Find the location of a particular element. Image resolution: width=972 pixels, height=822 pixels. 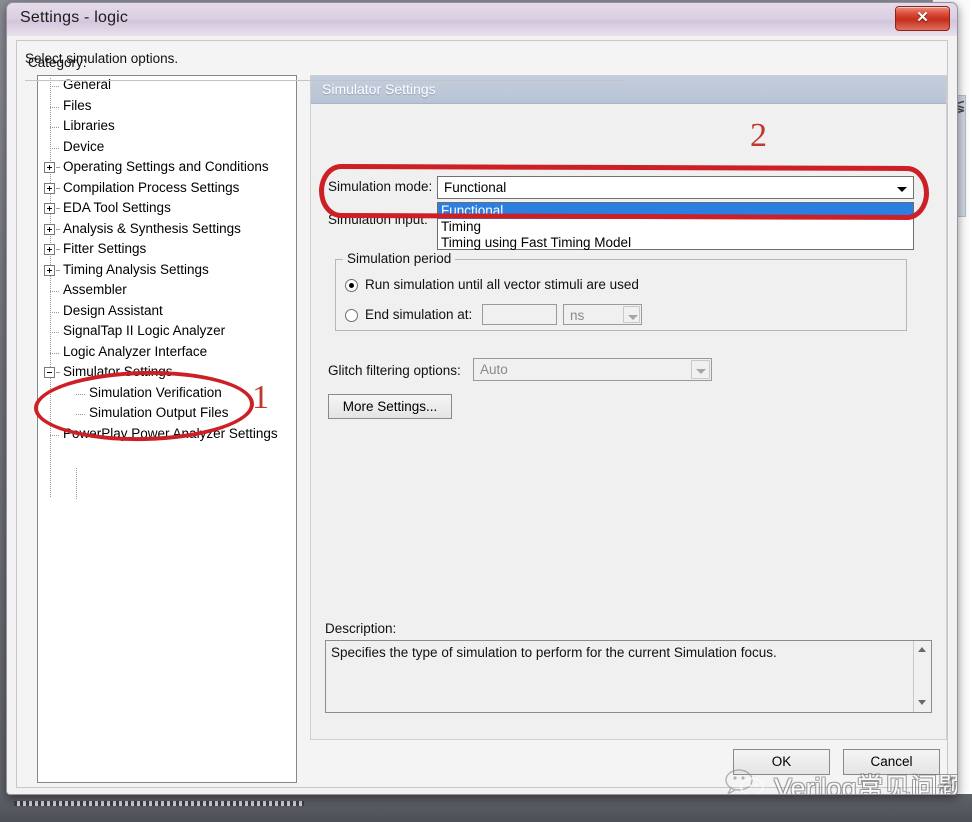

close-button: ✕ is located at coordinates (922, 18).